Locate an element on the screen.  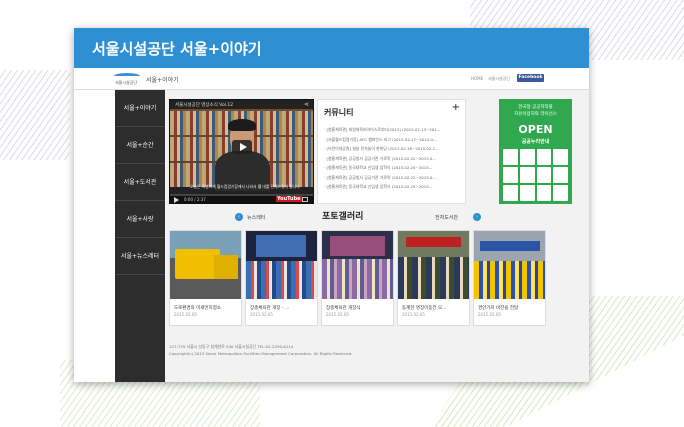
logo-text: 서울시설공단 is located at coordinates (126, 82).